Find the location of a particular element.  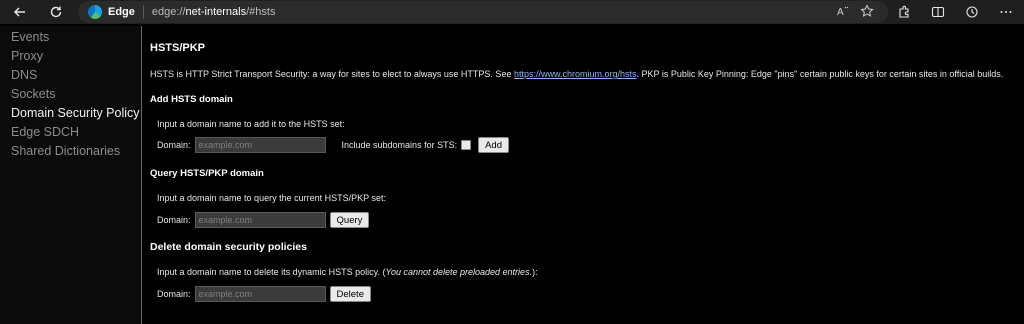

add-domain-row: Domain: Include subdomains for STS: Add is located at coordinates (333, 145).